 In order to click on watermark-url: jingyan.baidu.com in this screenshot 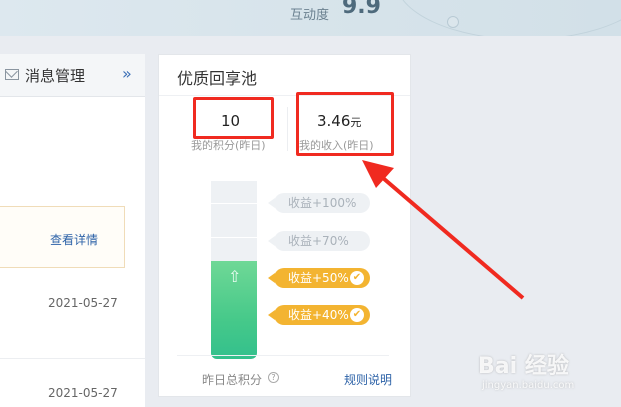, I will do `click(528, 385)`.